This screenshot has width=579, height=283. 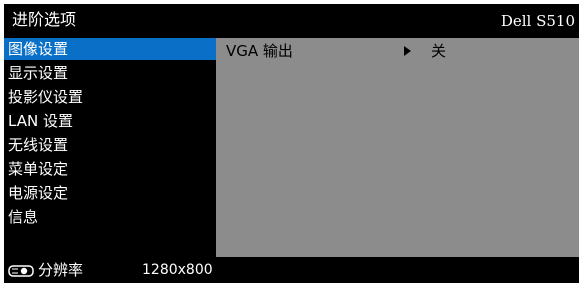 I want to click on vga-output-label: VGA 输出, so click(x=259, y=51).